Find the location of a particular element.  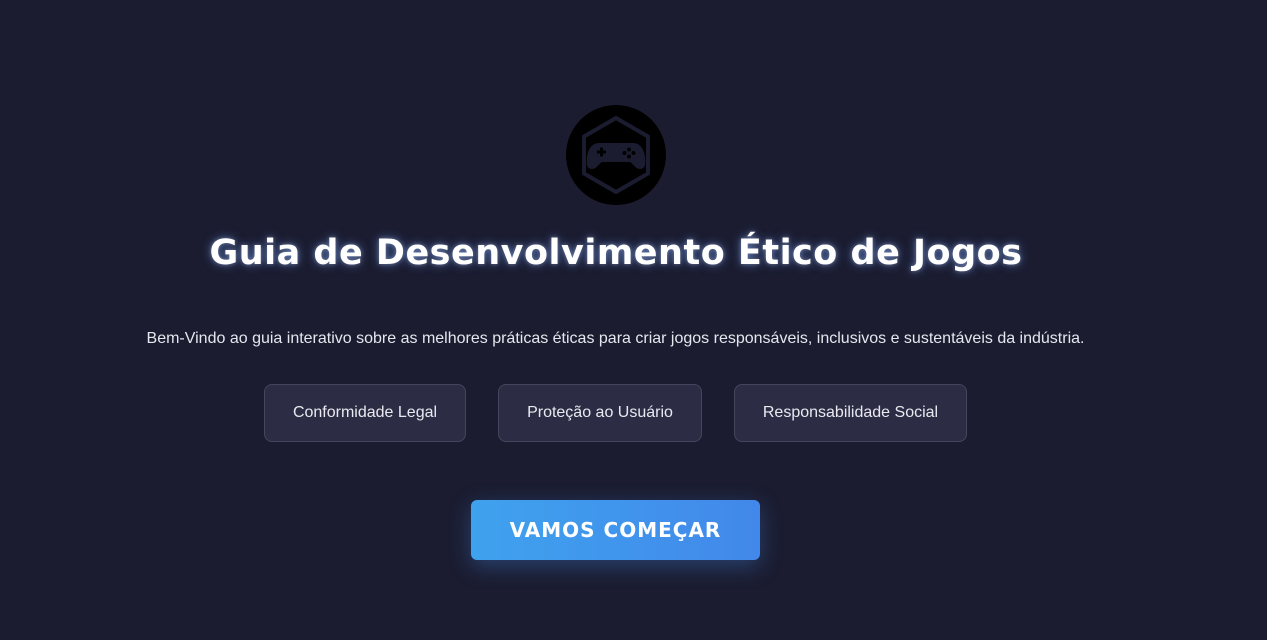

topic-responsabilidade-social: Responsabilidade Social is located at coordinates (850, 413).